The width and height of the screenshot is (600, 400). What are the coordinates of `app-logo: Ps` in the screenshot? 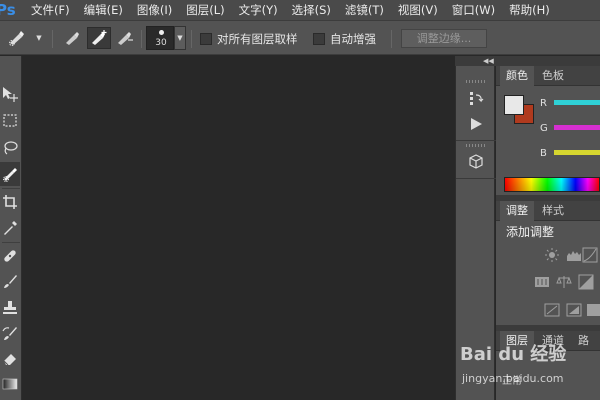 It's located at (8, 10).